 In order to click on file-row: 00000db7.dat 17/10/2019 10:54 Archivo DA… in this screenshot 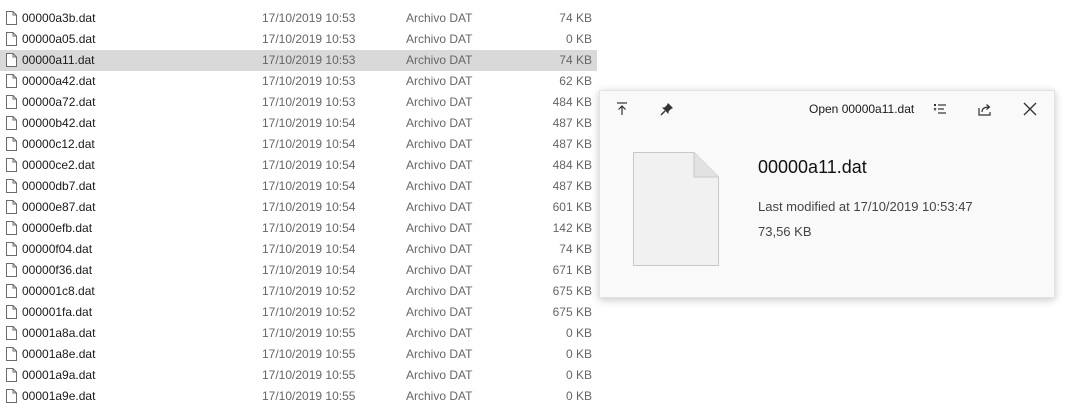, I will do `click(298, 186)`.